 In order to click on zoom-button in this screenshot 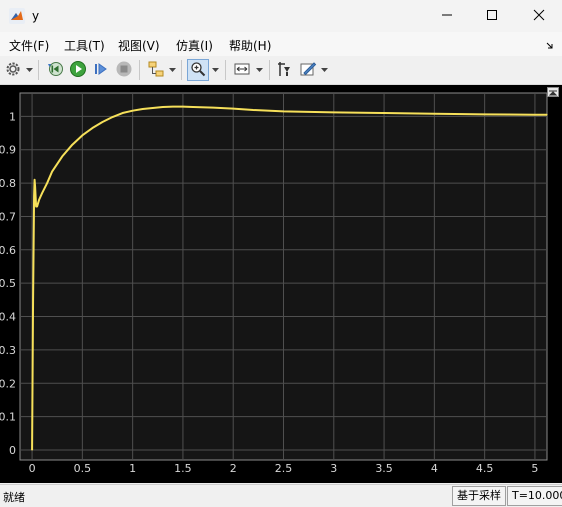, I will do `click(198, 70)`.